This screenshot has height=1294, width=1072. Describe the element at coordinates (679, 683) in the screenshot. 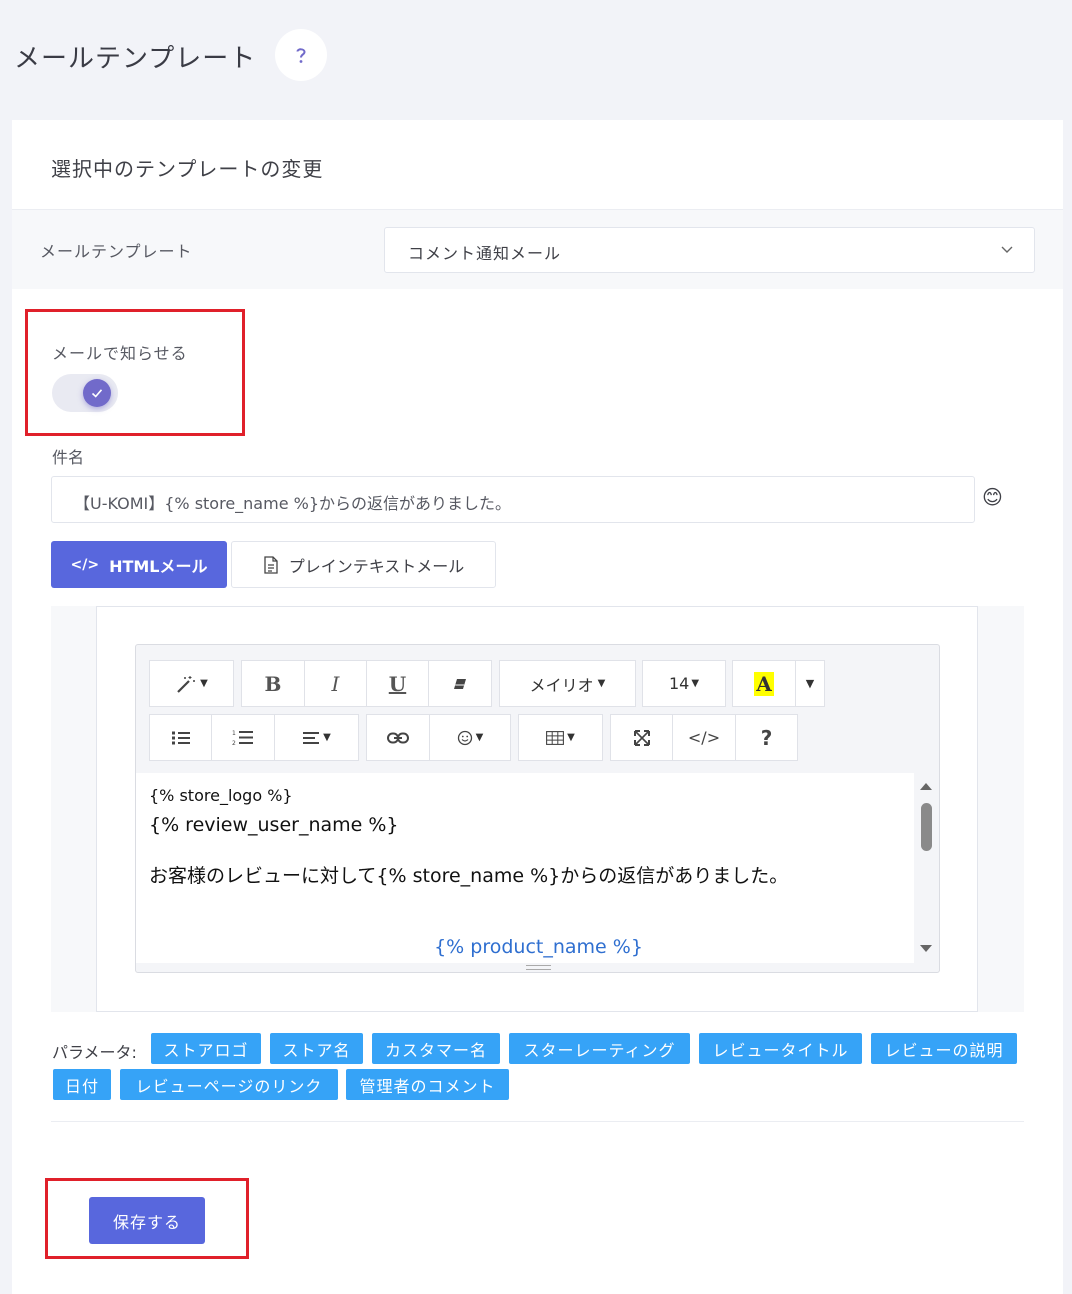

I see `font-size-value: 14` at that location.